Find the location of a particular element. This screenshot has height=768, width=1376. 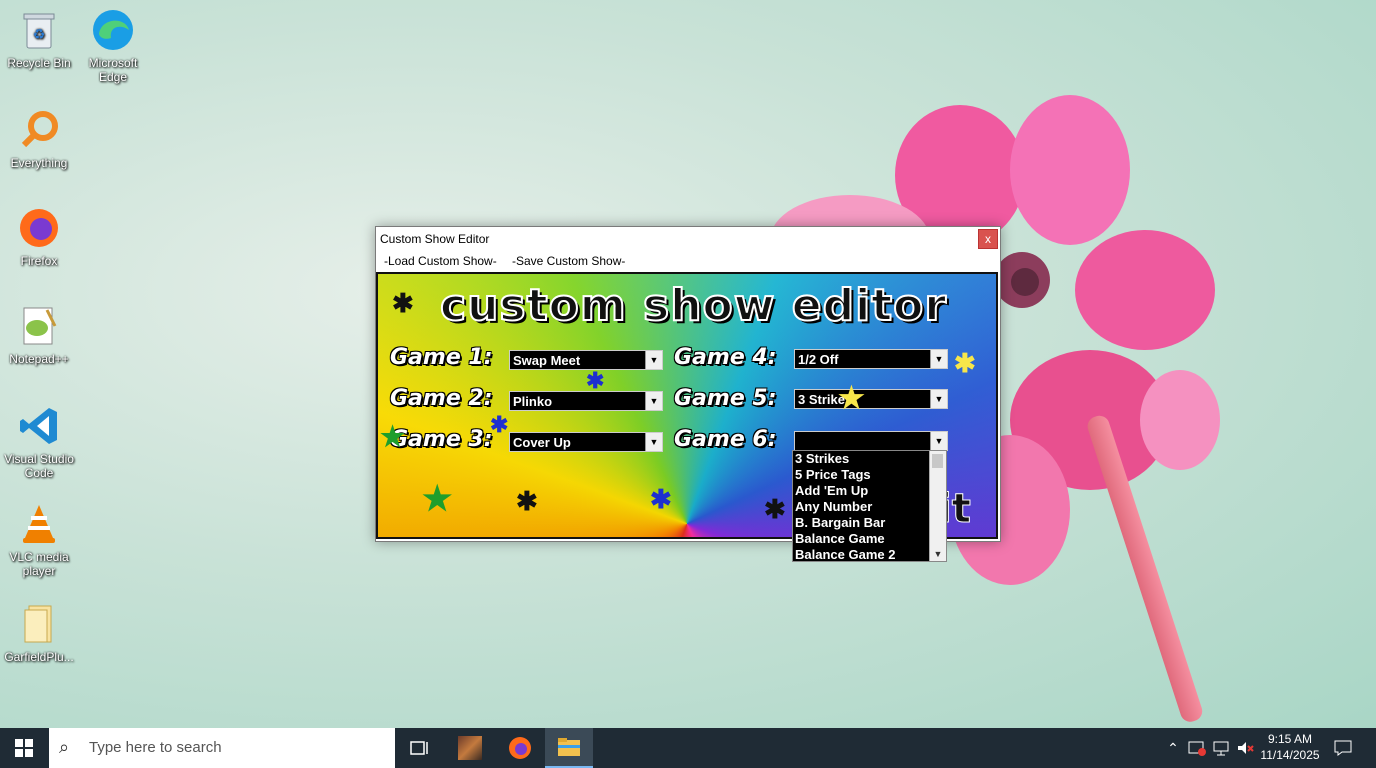

vlc-icon is located at coordinates (39, 524).